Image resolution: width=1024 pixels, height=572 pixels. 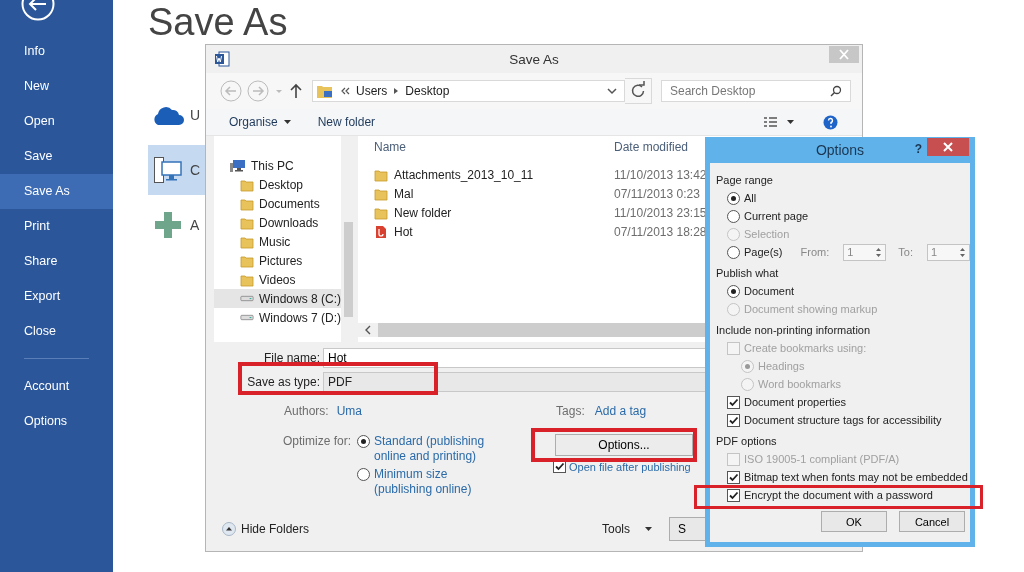 I want to click on column-header: Date modified, so click(x=651, y=147).